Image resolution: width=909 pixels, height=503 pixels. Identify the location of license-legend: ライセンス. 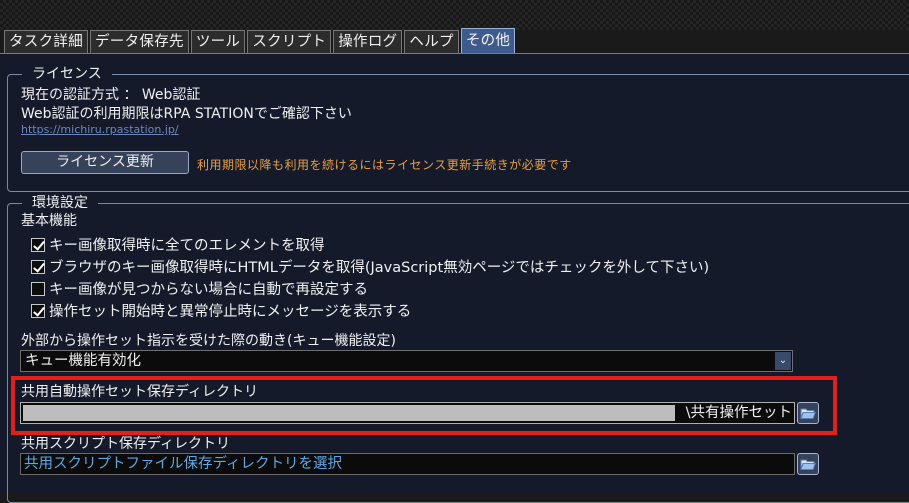
(67, 74).